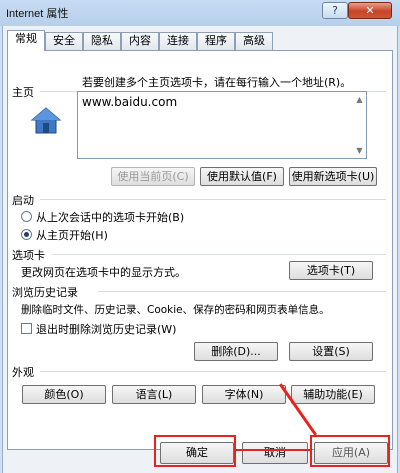 This screenshot has height=473, width=400. Describe the element at coordinates (23, 92) in the screenshot. I see `homepage-heading: 主页` at that location.